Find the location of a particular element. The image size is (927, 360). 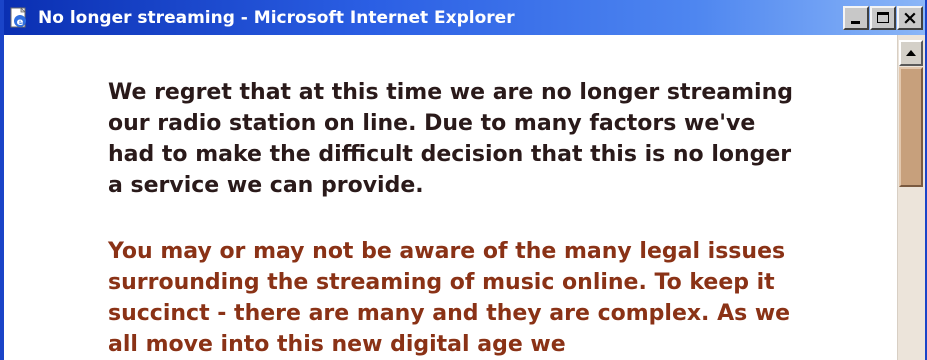

scroll-up-button is located at coordinates (911, 53).